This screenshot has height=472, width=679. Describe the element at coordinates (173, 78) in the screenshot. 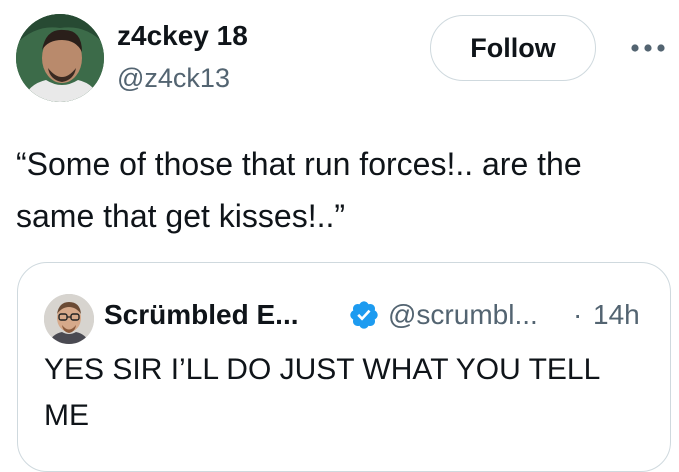

I see `author-handle: @z4ck13` at that location.